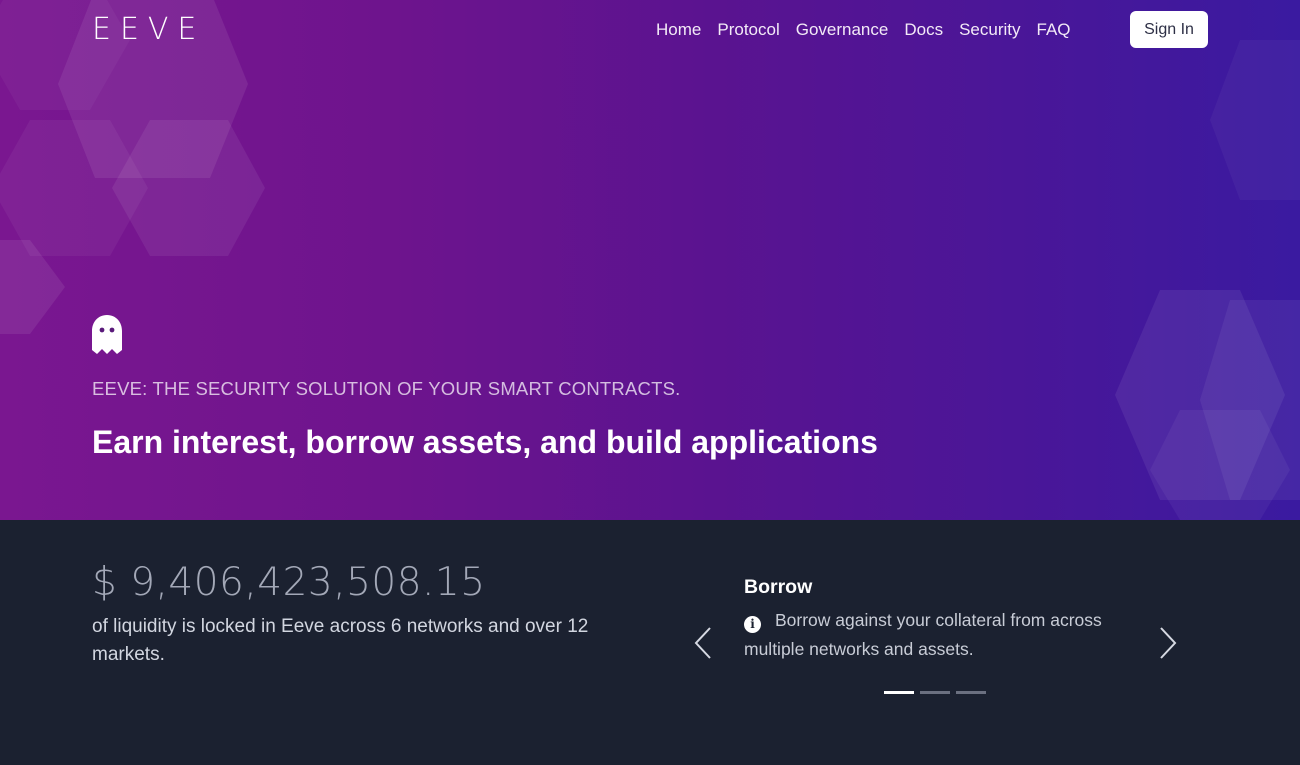 Image resolution: width=1300 pixels, height=765 pixels. I want to click on chevron-right-icon, so click(1168, 643).